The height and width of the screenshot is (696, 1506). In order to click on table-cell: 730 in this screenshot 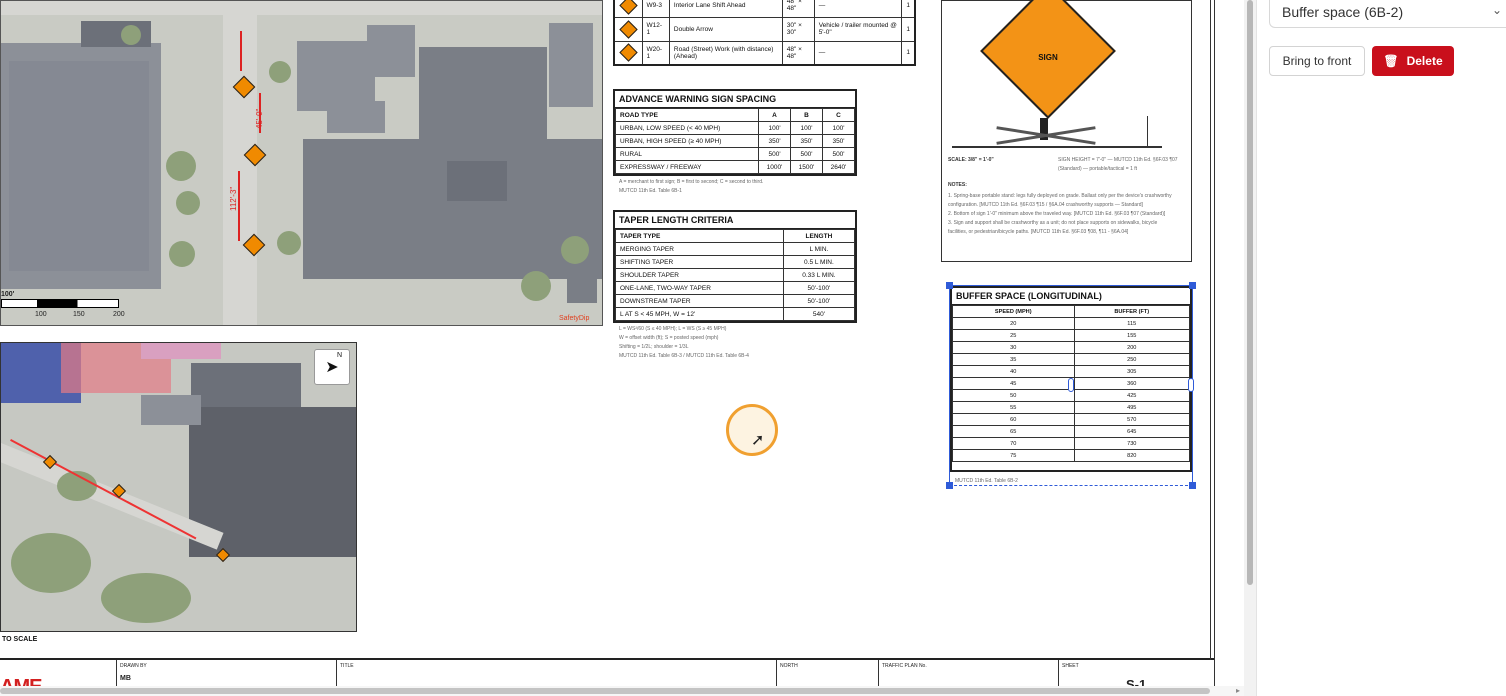, I will do `click(1132, 443)`.